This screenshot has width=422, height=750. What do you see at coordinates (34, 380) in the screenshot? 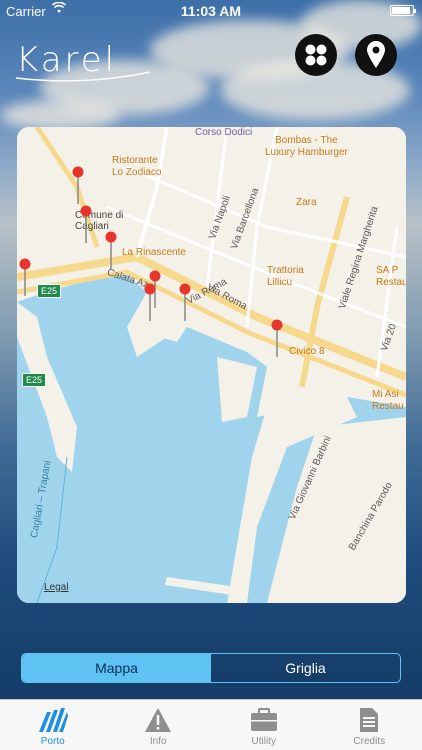
I see `e25-badge-2: E25` at bounding box center [34, 380].